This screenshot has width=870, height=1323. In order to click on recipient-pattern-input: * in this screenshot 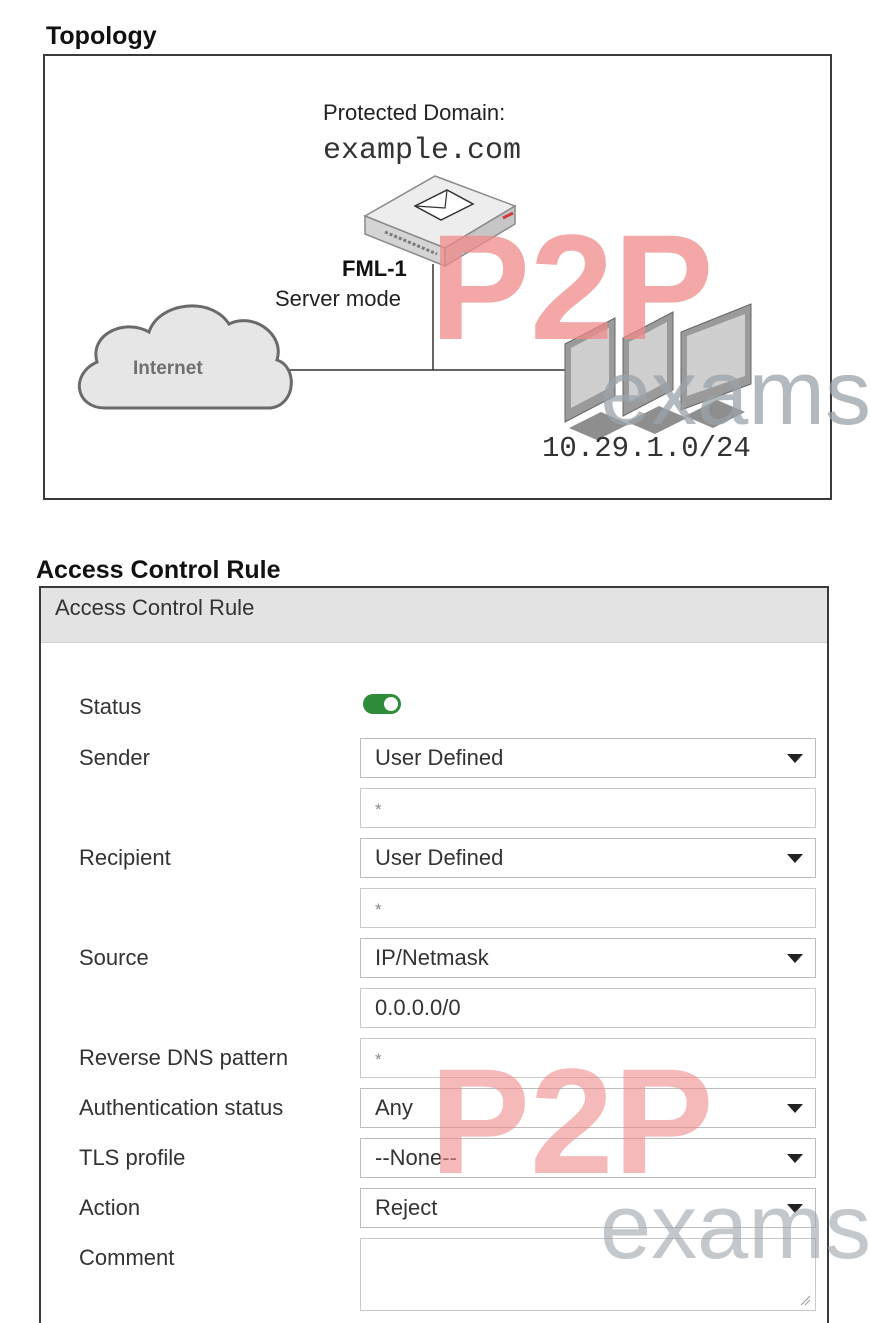, I will do `click(588, 908)`.